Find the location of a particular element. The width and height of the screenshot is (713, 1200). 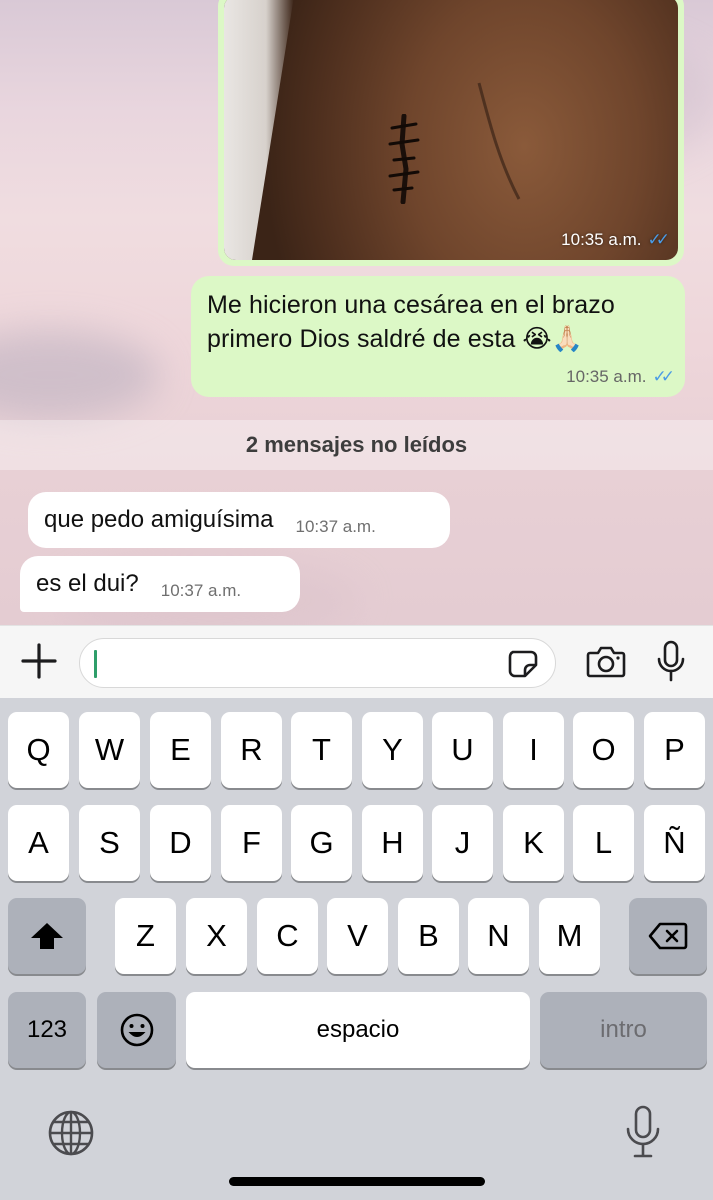

plus-icon is located at coordinates (39, 661).